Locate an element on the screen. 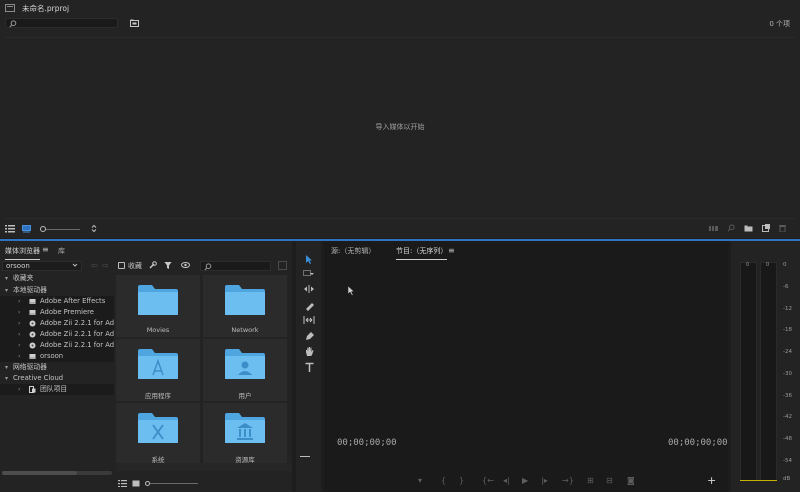 This screenshot has width=800, height=492. slip-tool-icon is located at coordinates (309, 320).